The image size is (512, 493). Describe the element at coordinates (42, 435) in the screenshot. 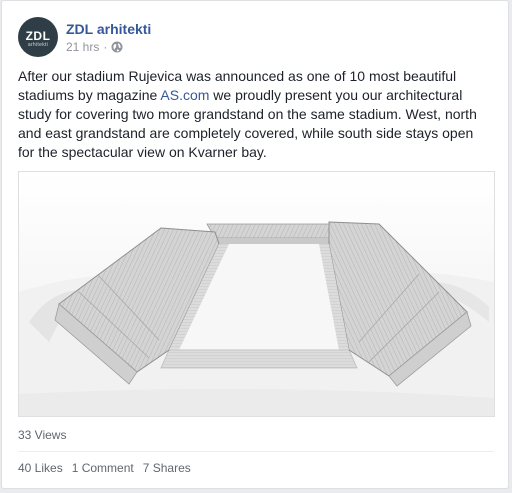

I see `views-count: 33 Views` at that location.